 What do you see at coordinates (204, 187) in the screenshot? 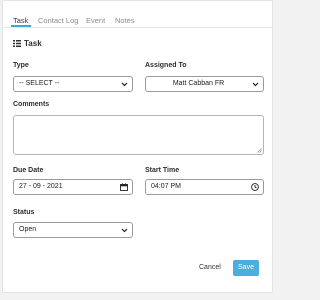
I see `start-time-input: 04:07 PM` at bounding box center [204, 187].